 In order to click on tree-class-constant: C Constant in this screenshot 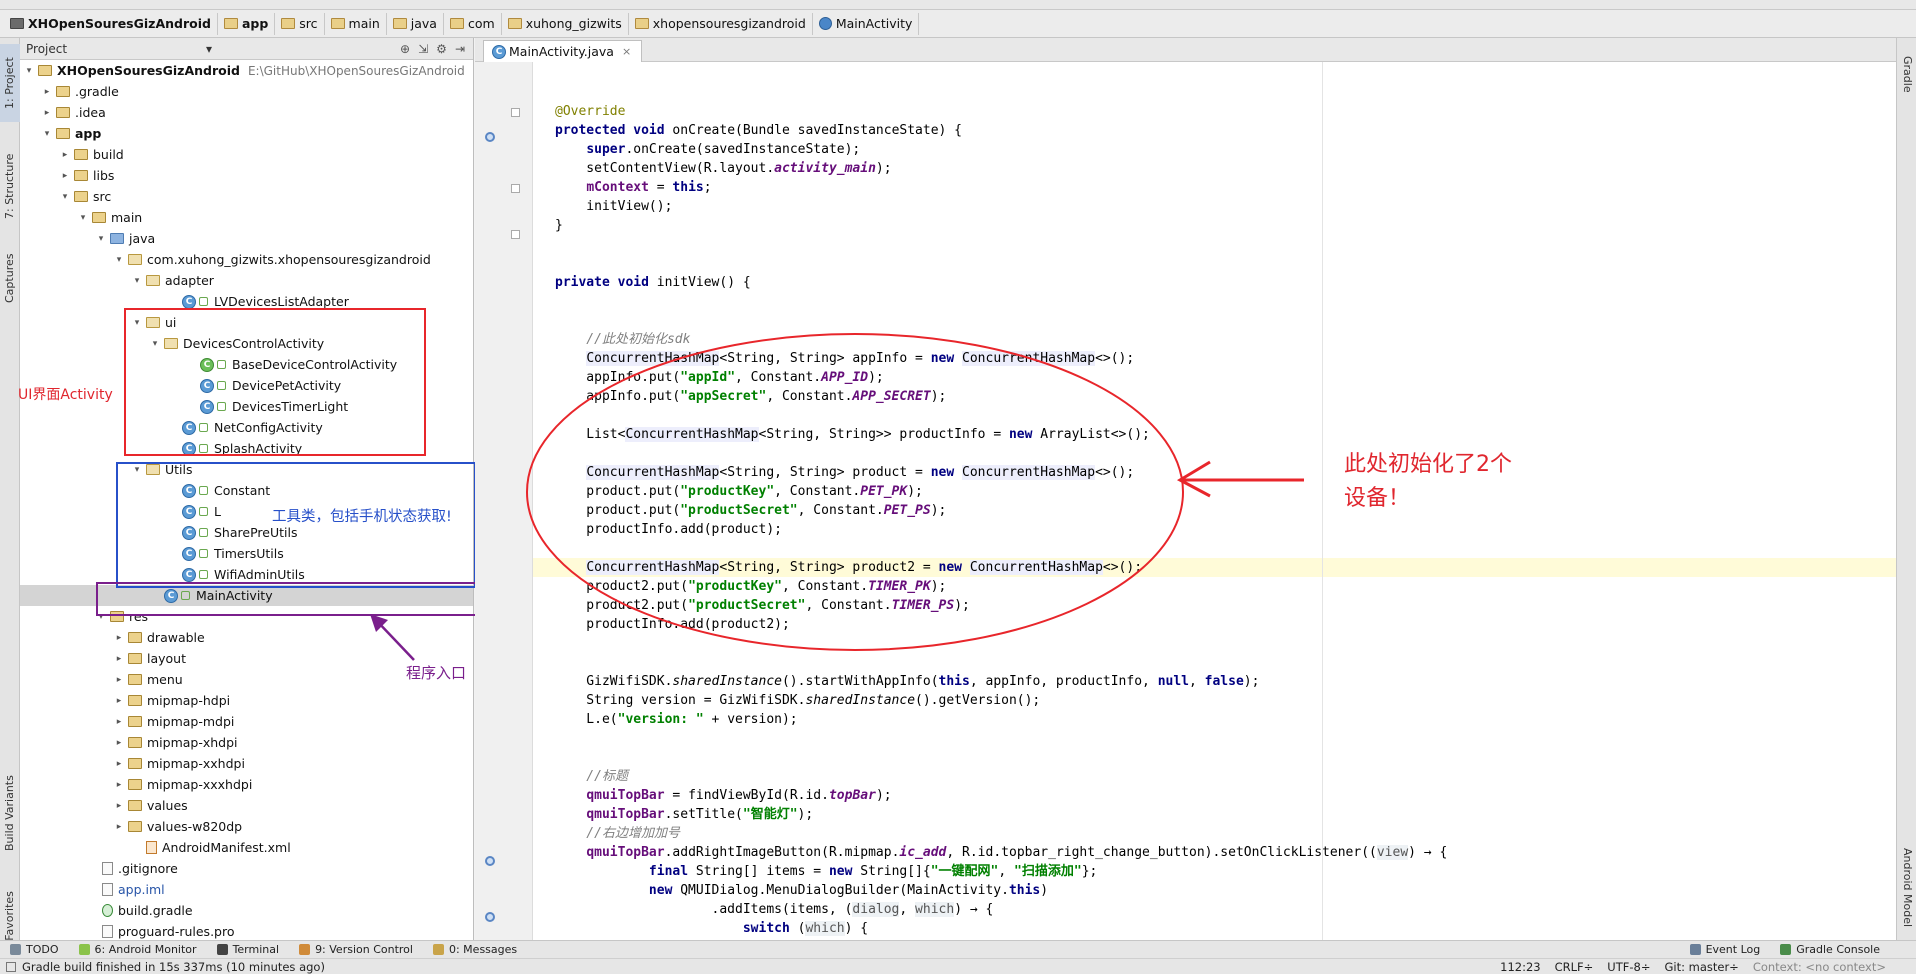, I will do `click(246, 490)`.